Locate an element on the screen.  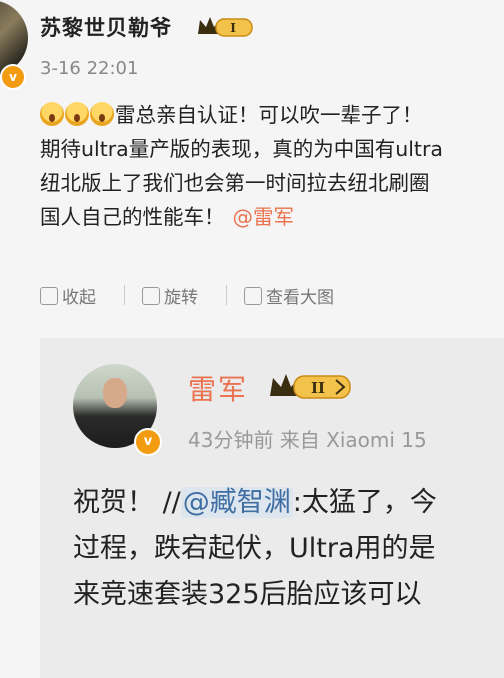
collapse-label: 收起 is located at coordinates (79, 298).